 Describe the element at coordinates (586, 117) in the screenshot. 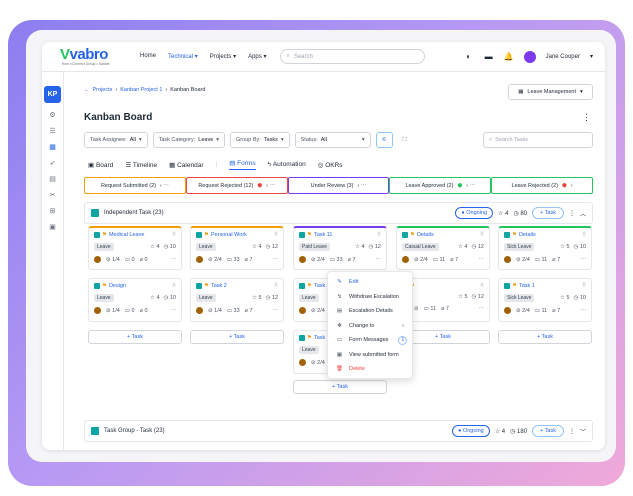

I see `more-options-icon: ⋮` at that location.